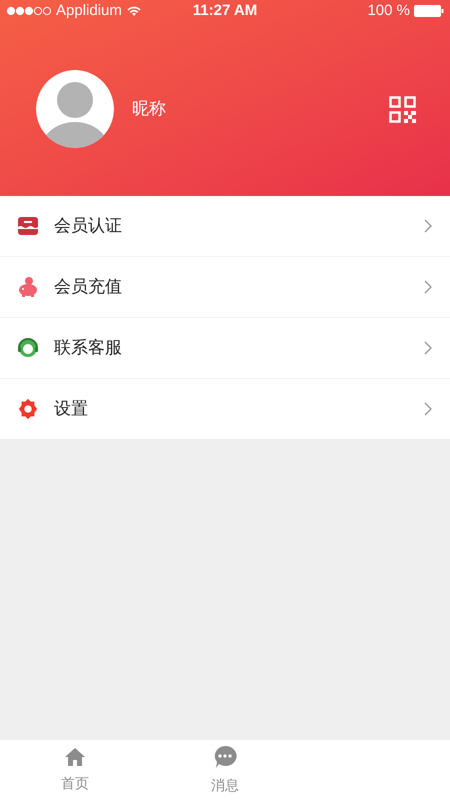 The height and width of the screenshot is (800, 450). Describe the element at coordinates (88, 287) in the screenshot. I see `menu-label: 会员充值` at that location.